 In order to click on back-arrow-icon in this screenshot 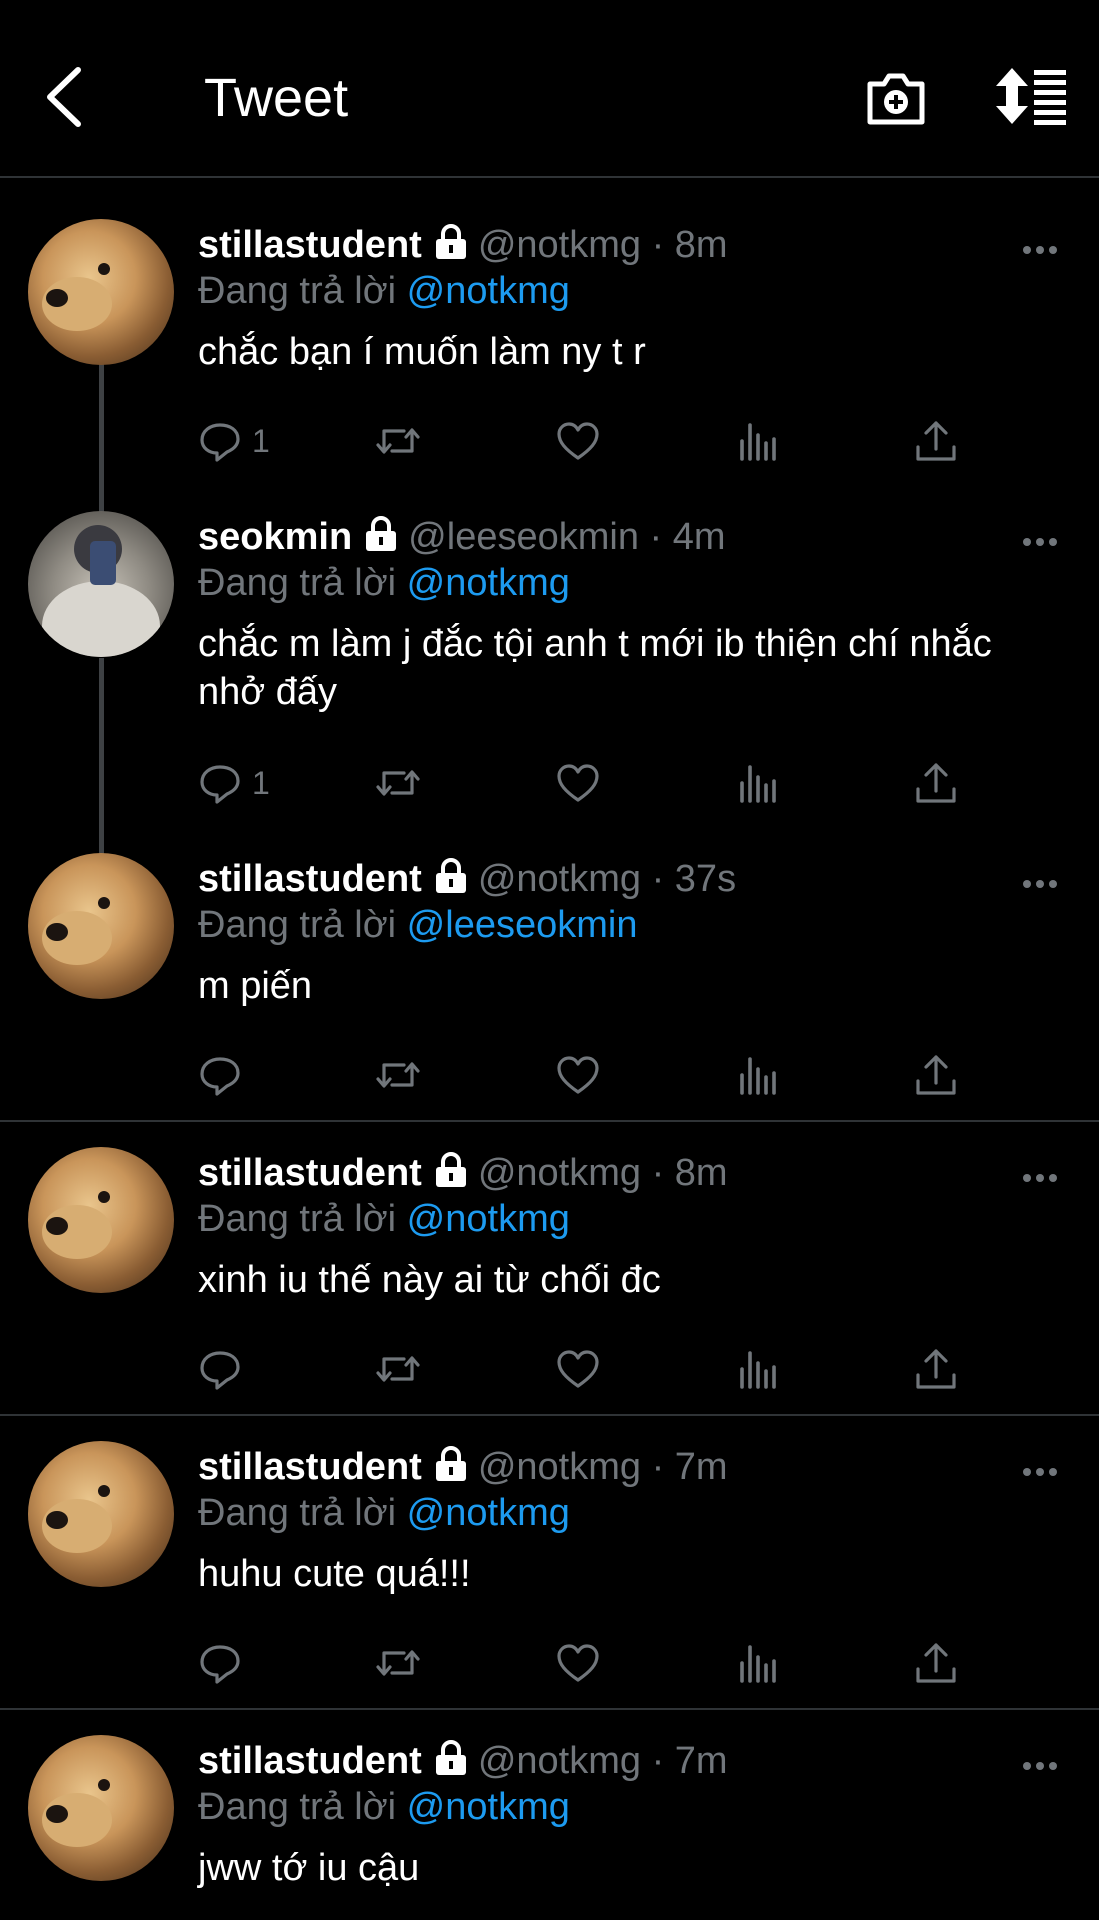, I will do `click(64, 97)`.